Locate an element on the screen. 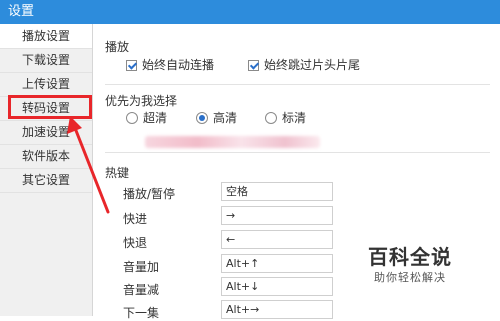 This screenshot has width=500, height=321. hotkey-label-volume-up: 音量加 is located at coordinates (141, 267).